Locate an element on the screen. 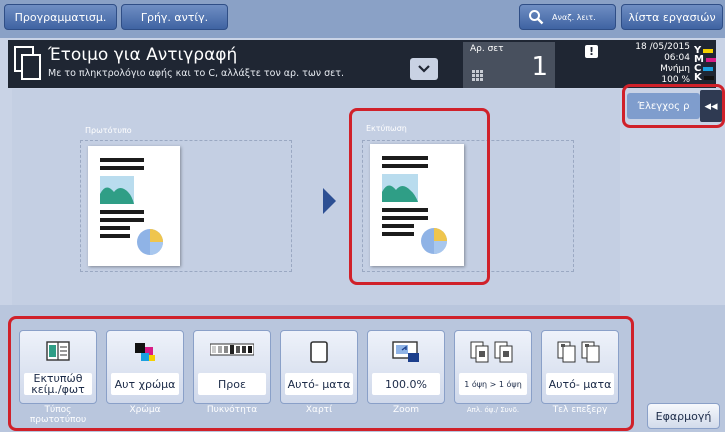 This screenshot has height=432, width=725. expand-message-button is located at coordinates (424, 69).